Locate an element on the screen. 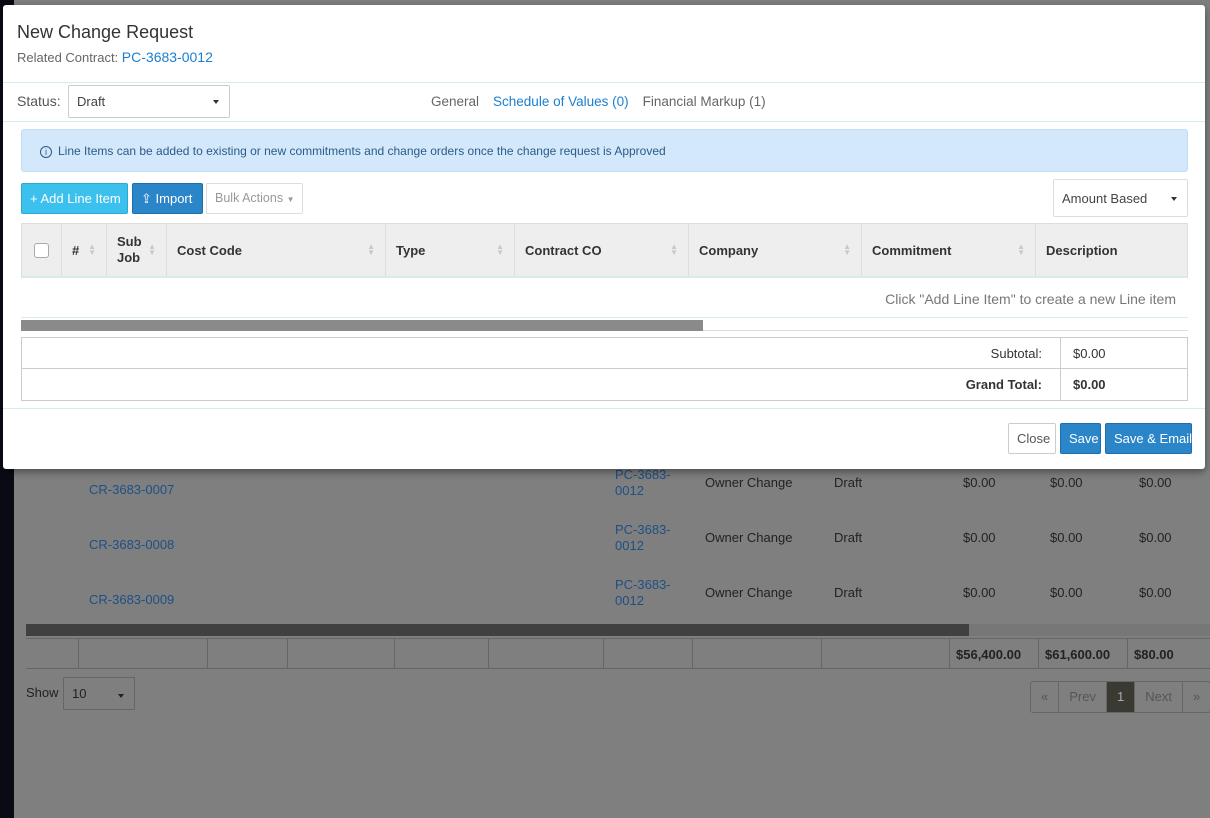  related-contract: Related Contract: PC-3683-0012 is located at coordinates (115, 57).